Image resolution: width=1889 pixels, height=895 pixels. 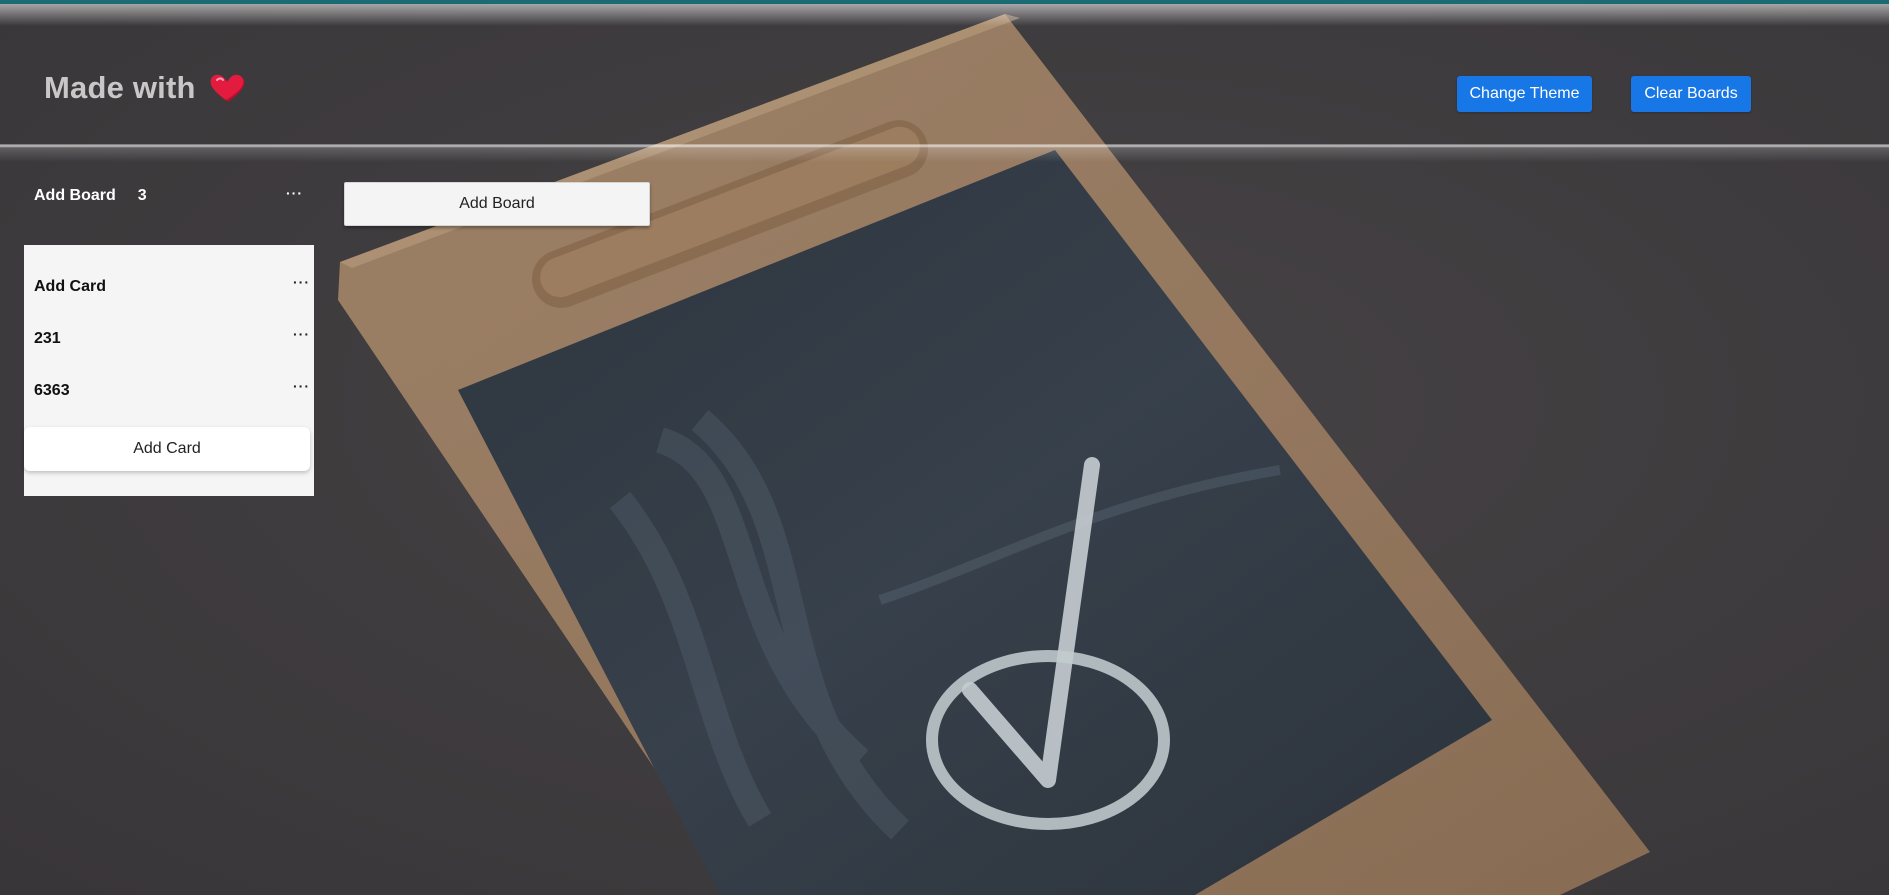 I want to click on board-card-count: 3, so click(x=142, y=195).